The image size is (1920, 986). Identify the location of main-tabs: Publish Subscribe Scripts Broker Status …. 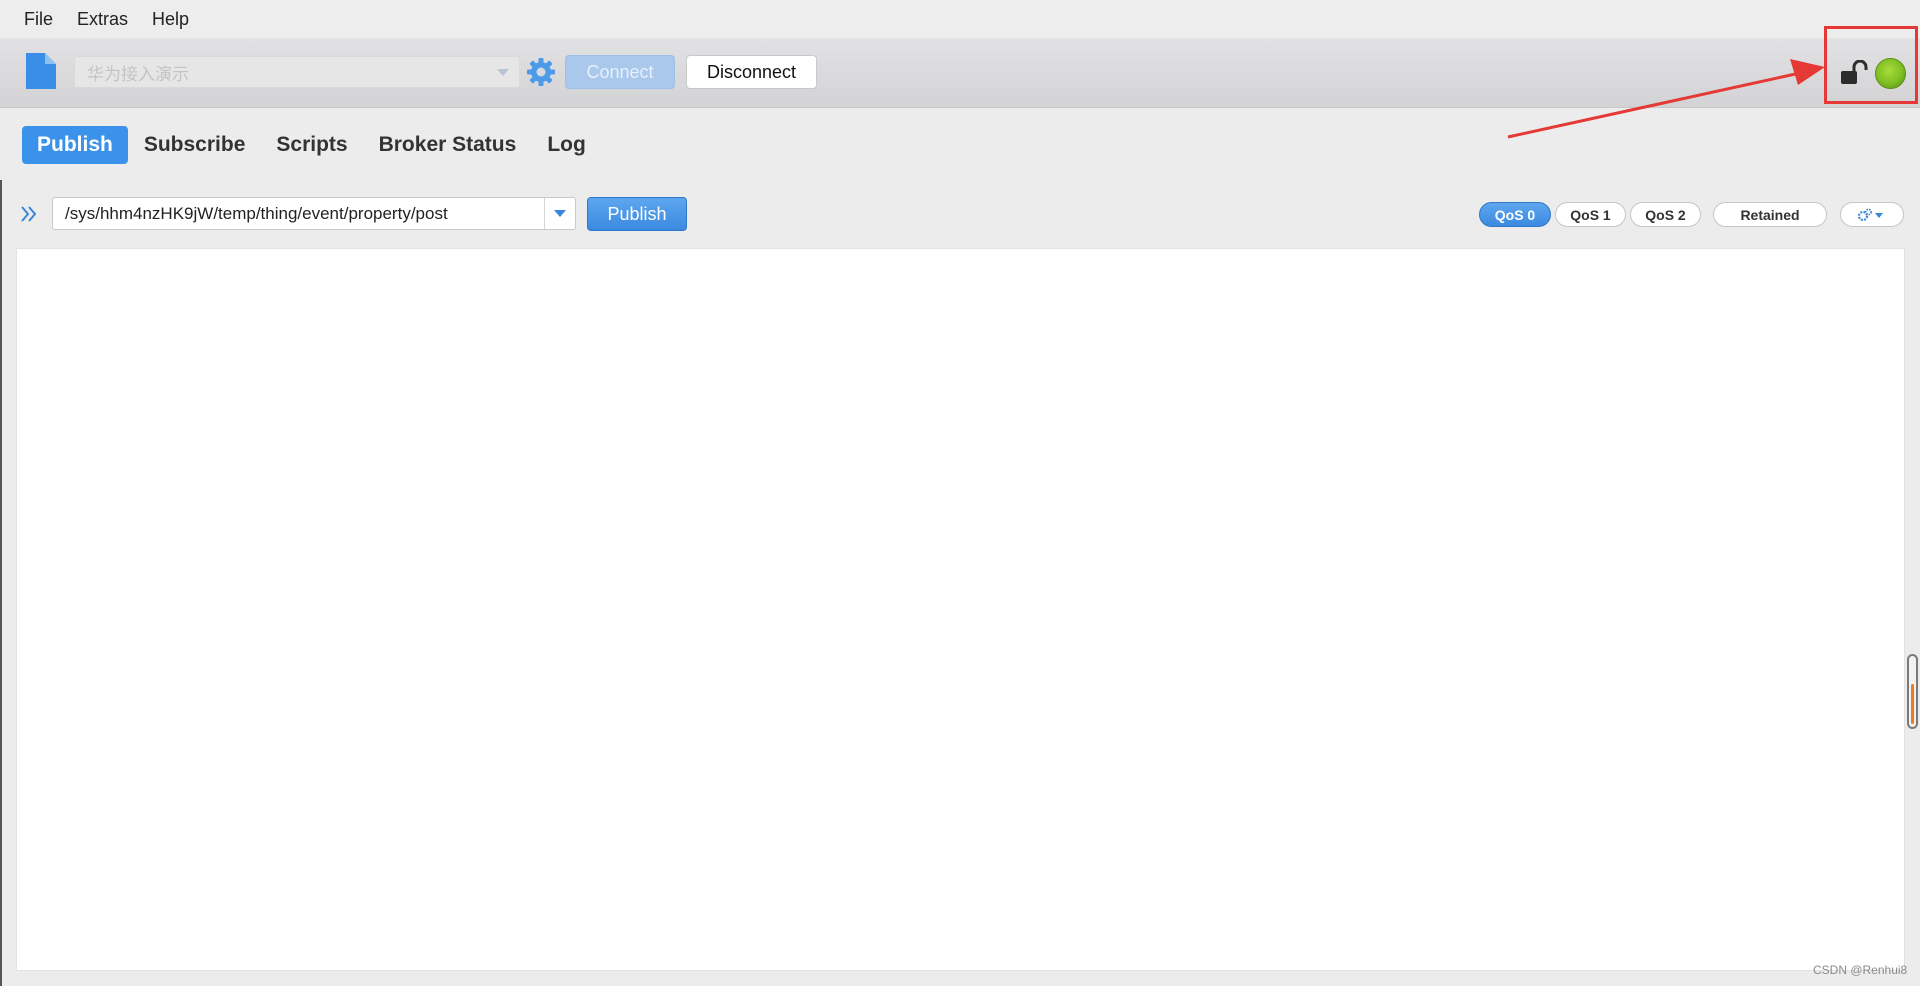
(312, 145).